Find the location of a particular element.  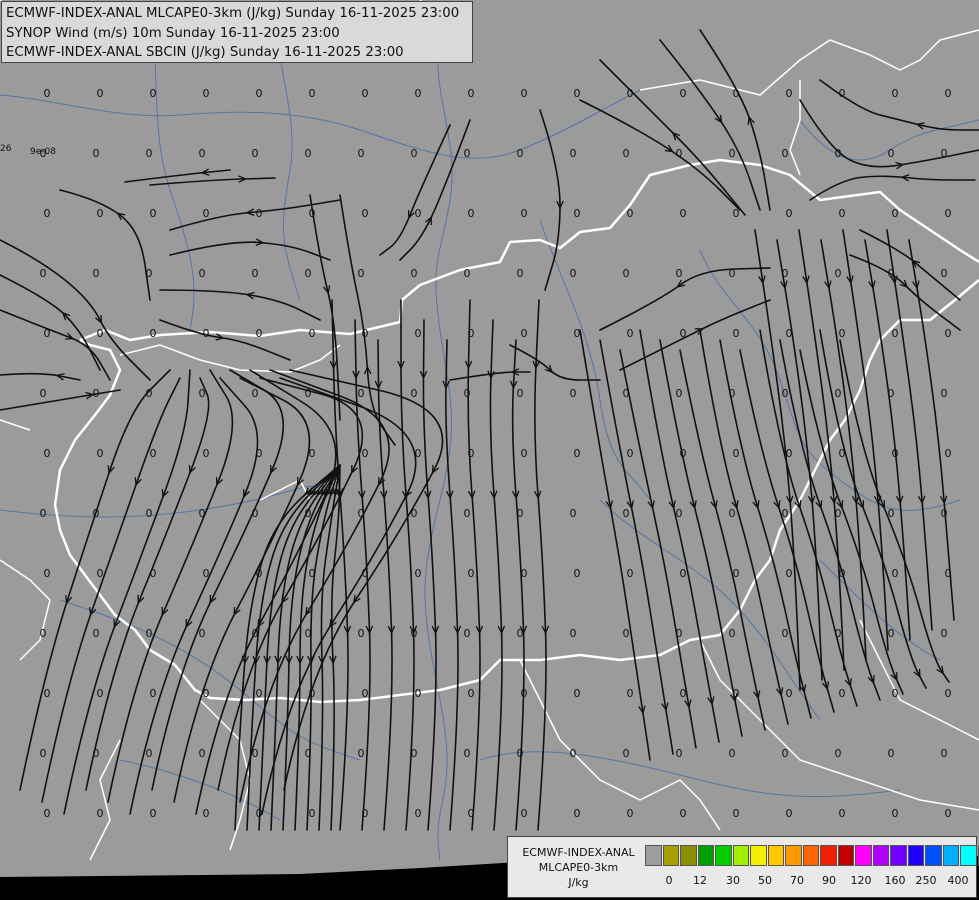

legend-tick-label: 250 is located at coordinates (926, 880).